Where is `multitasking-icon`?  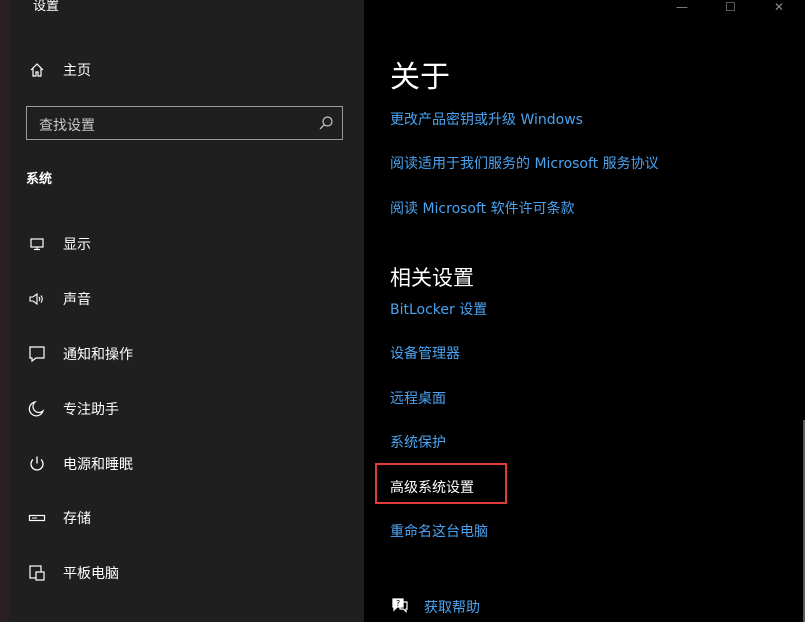
multitasking-icon is located at coordinates (37, 617).